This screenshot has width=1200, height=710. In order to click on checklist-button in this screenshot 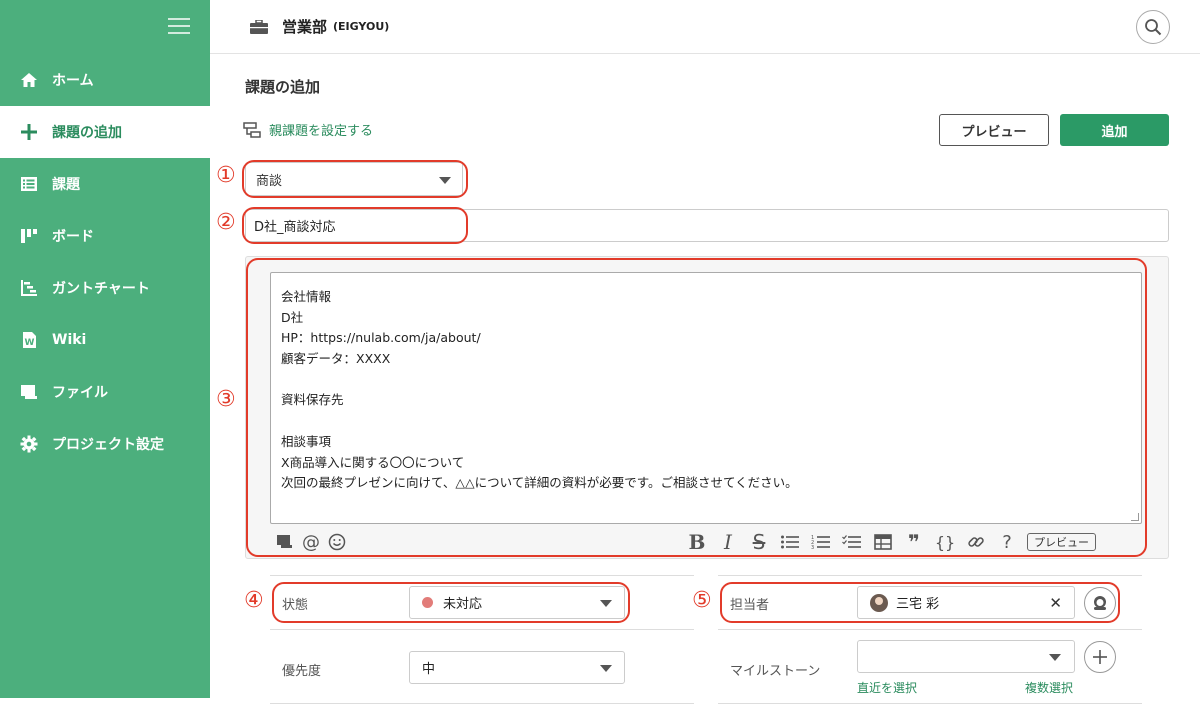, I will do `click(852, 542)`.